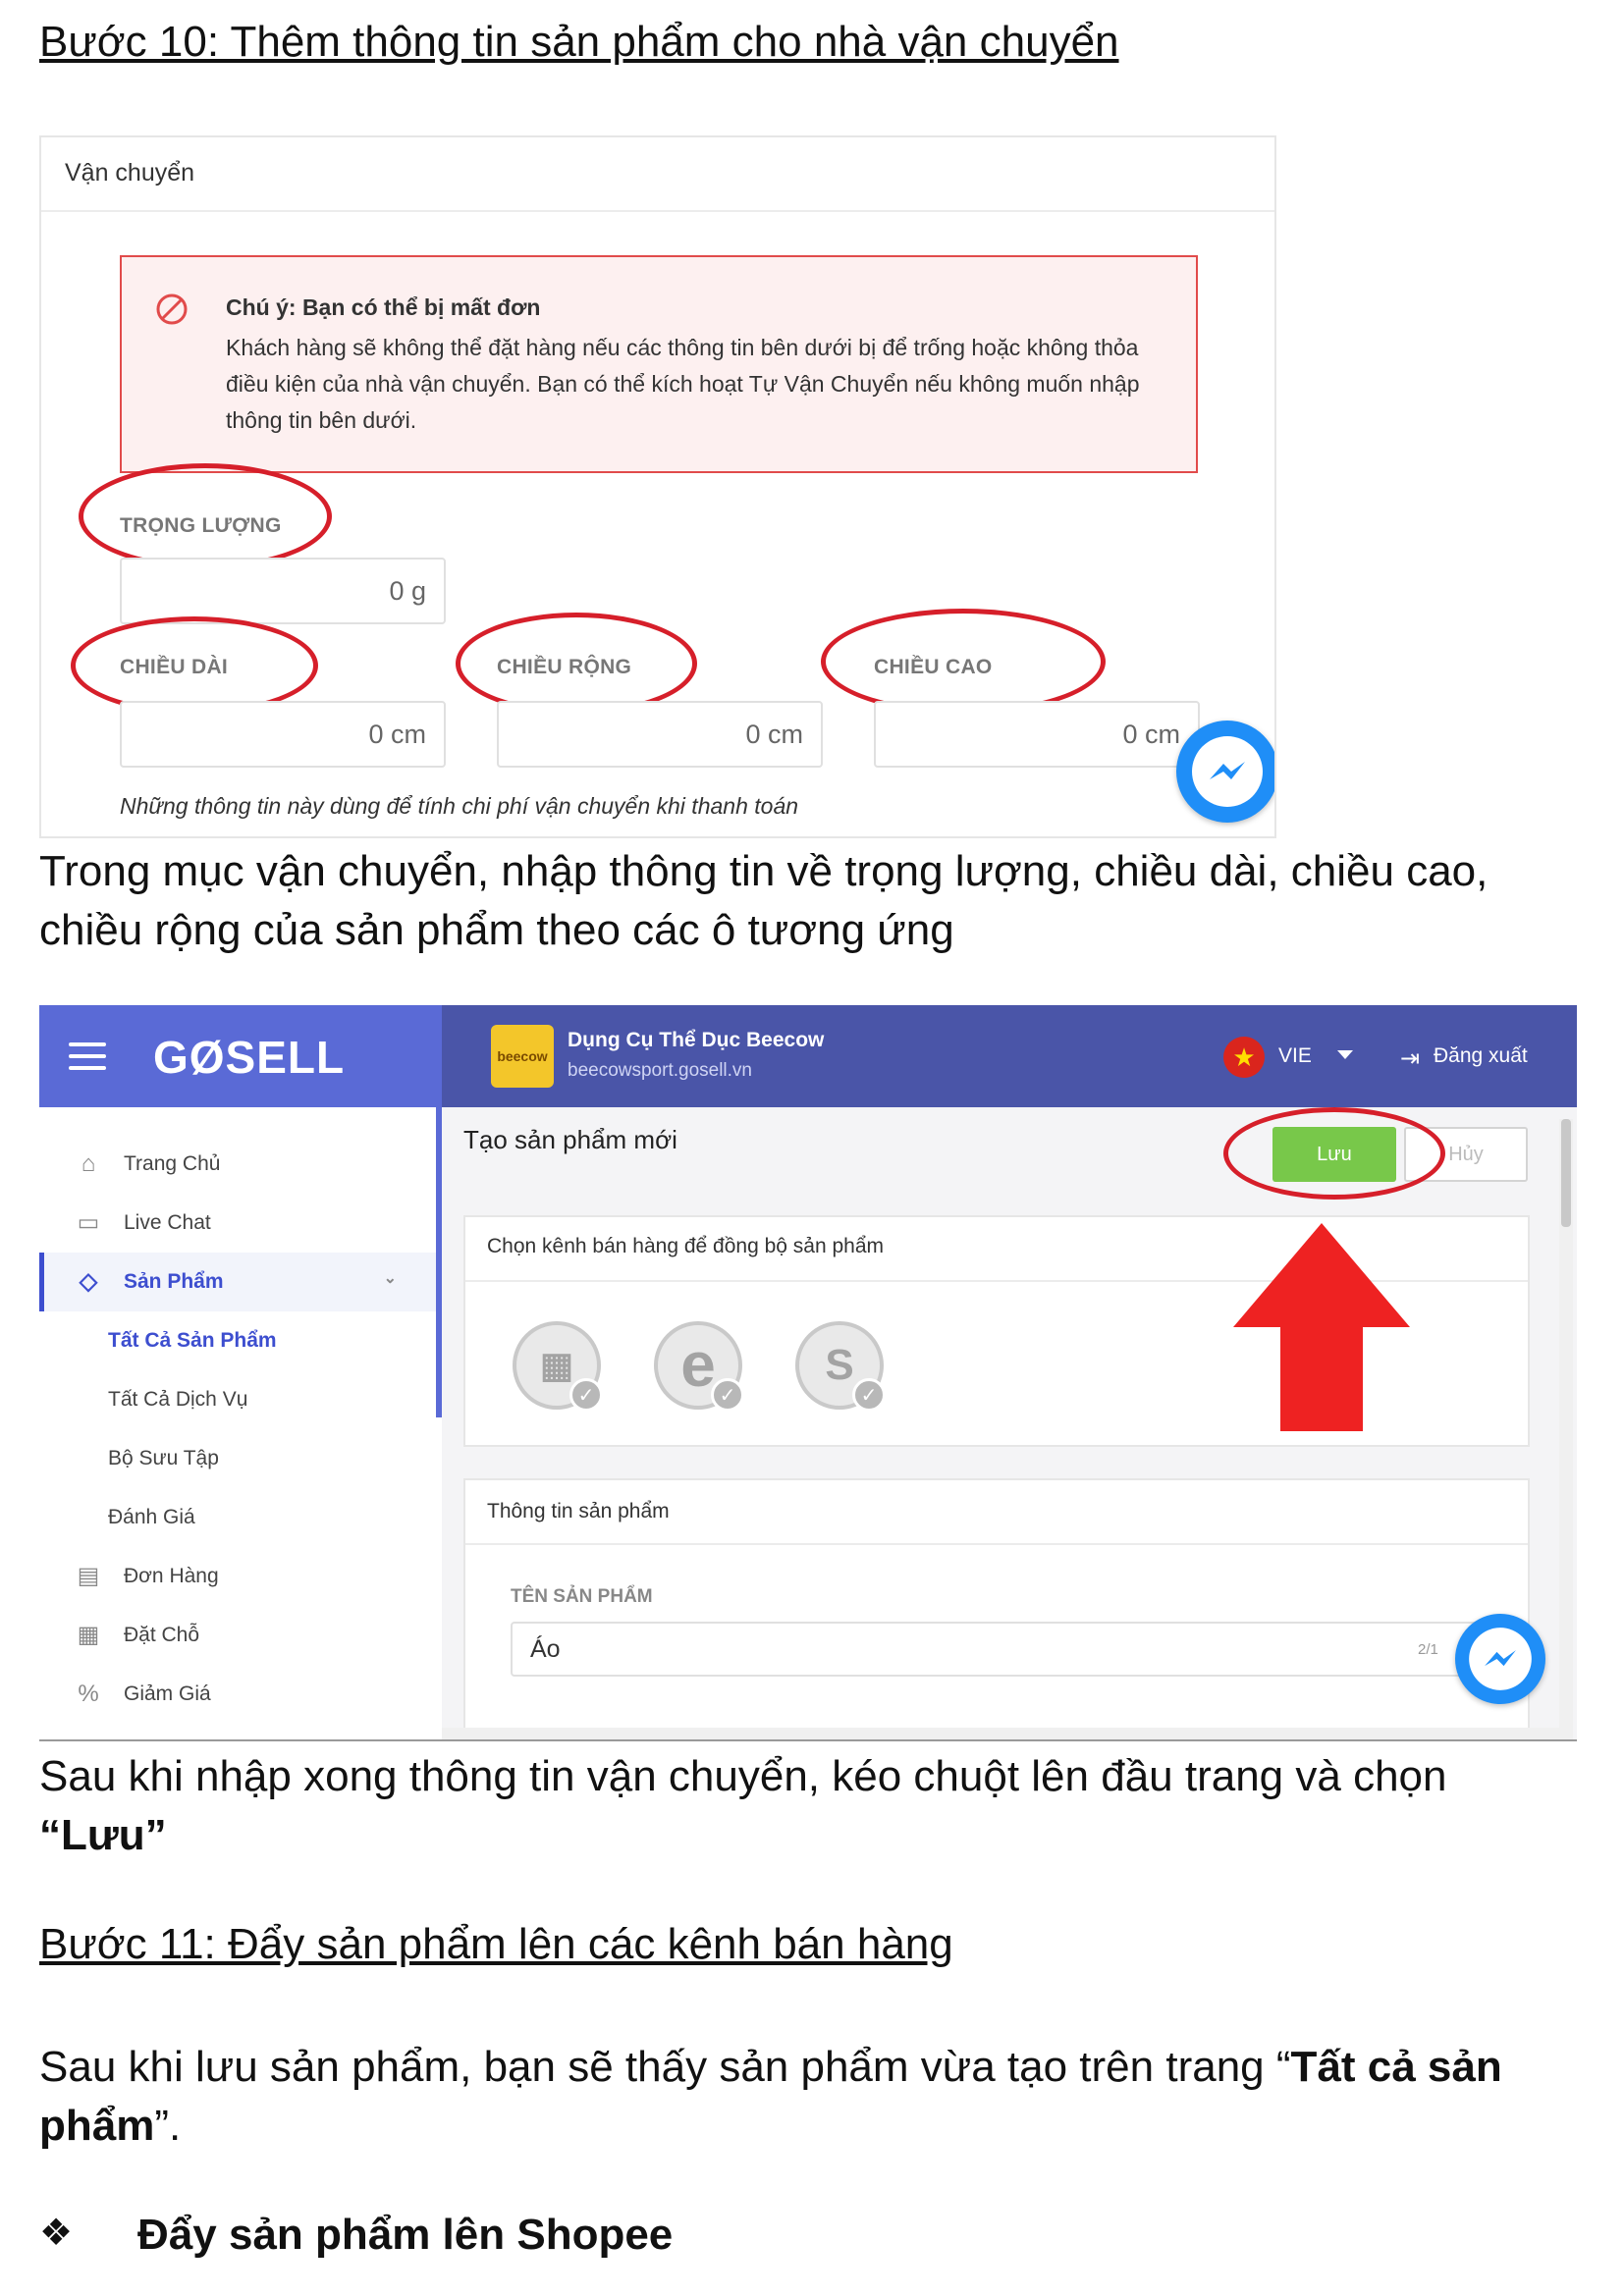 The height and width of the screenshot is (2296, 1624). What do you see at coordinates (1481, 1056) in the screenshot?
I see `logout-button: Đăng xuất` at bounding box center [1481, 1056].